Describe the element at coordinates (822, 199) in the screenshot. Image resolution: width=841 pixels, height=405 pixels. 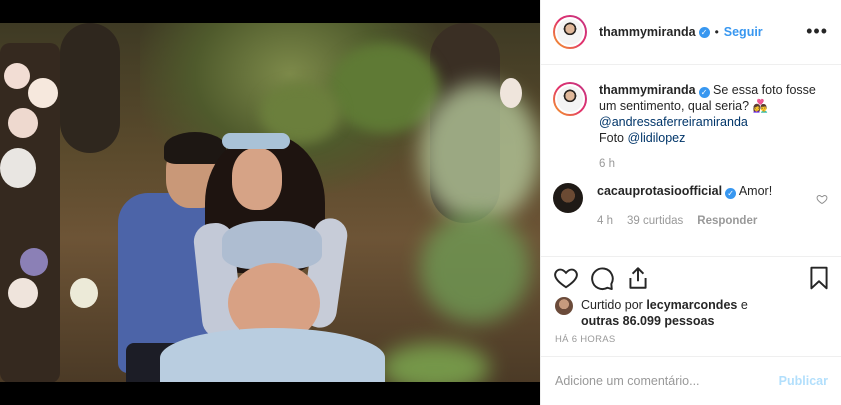
I see `comment-like-heart-icon` at that location.